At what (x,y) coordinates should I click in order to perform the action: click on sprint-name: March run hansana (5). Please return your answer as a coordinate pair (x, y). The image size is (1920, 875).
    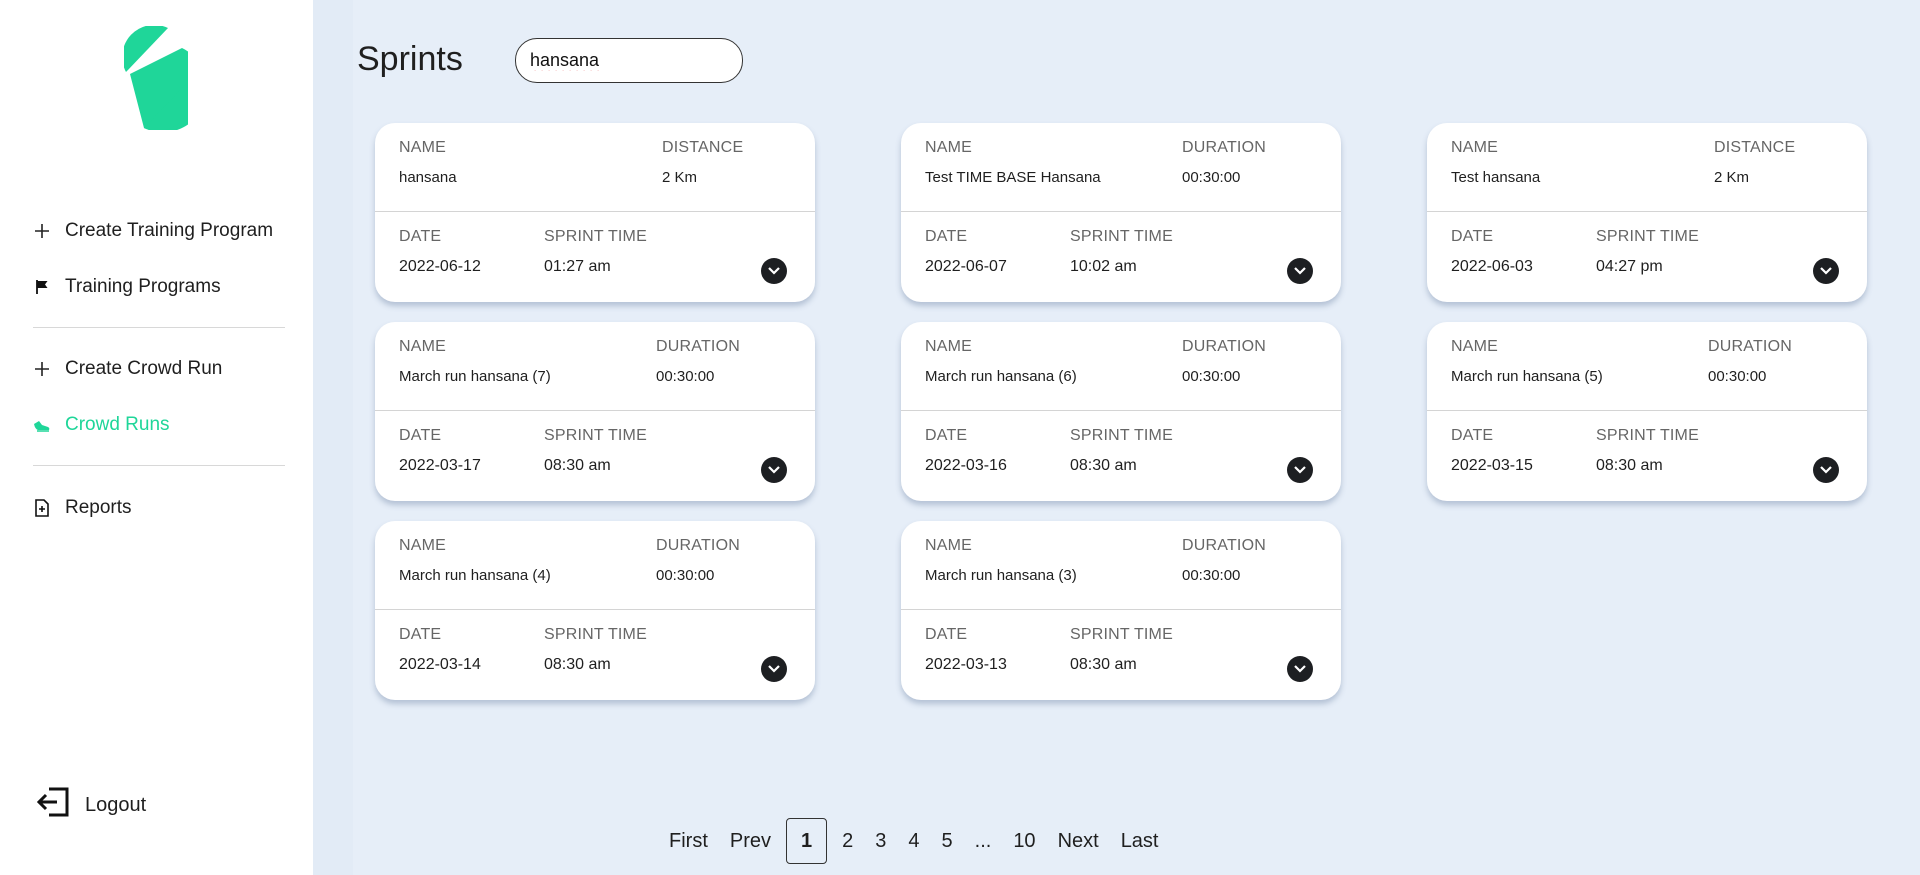
    Looking at the image, I should click on (1527, 376).